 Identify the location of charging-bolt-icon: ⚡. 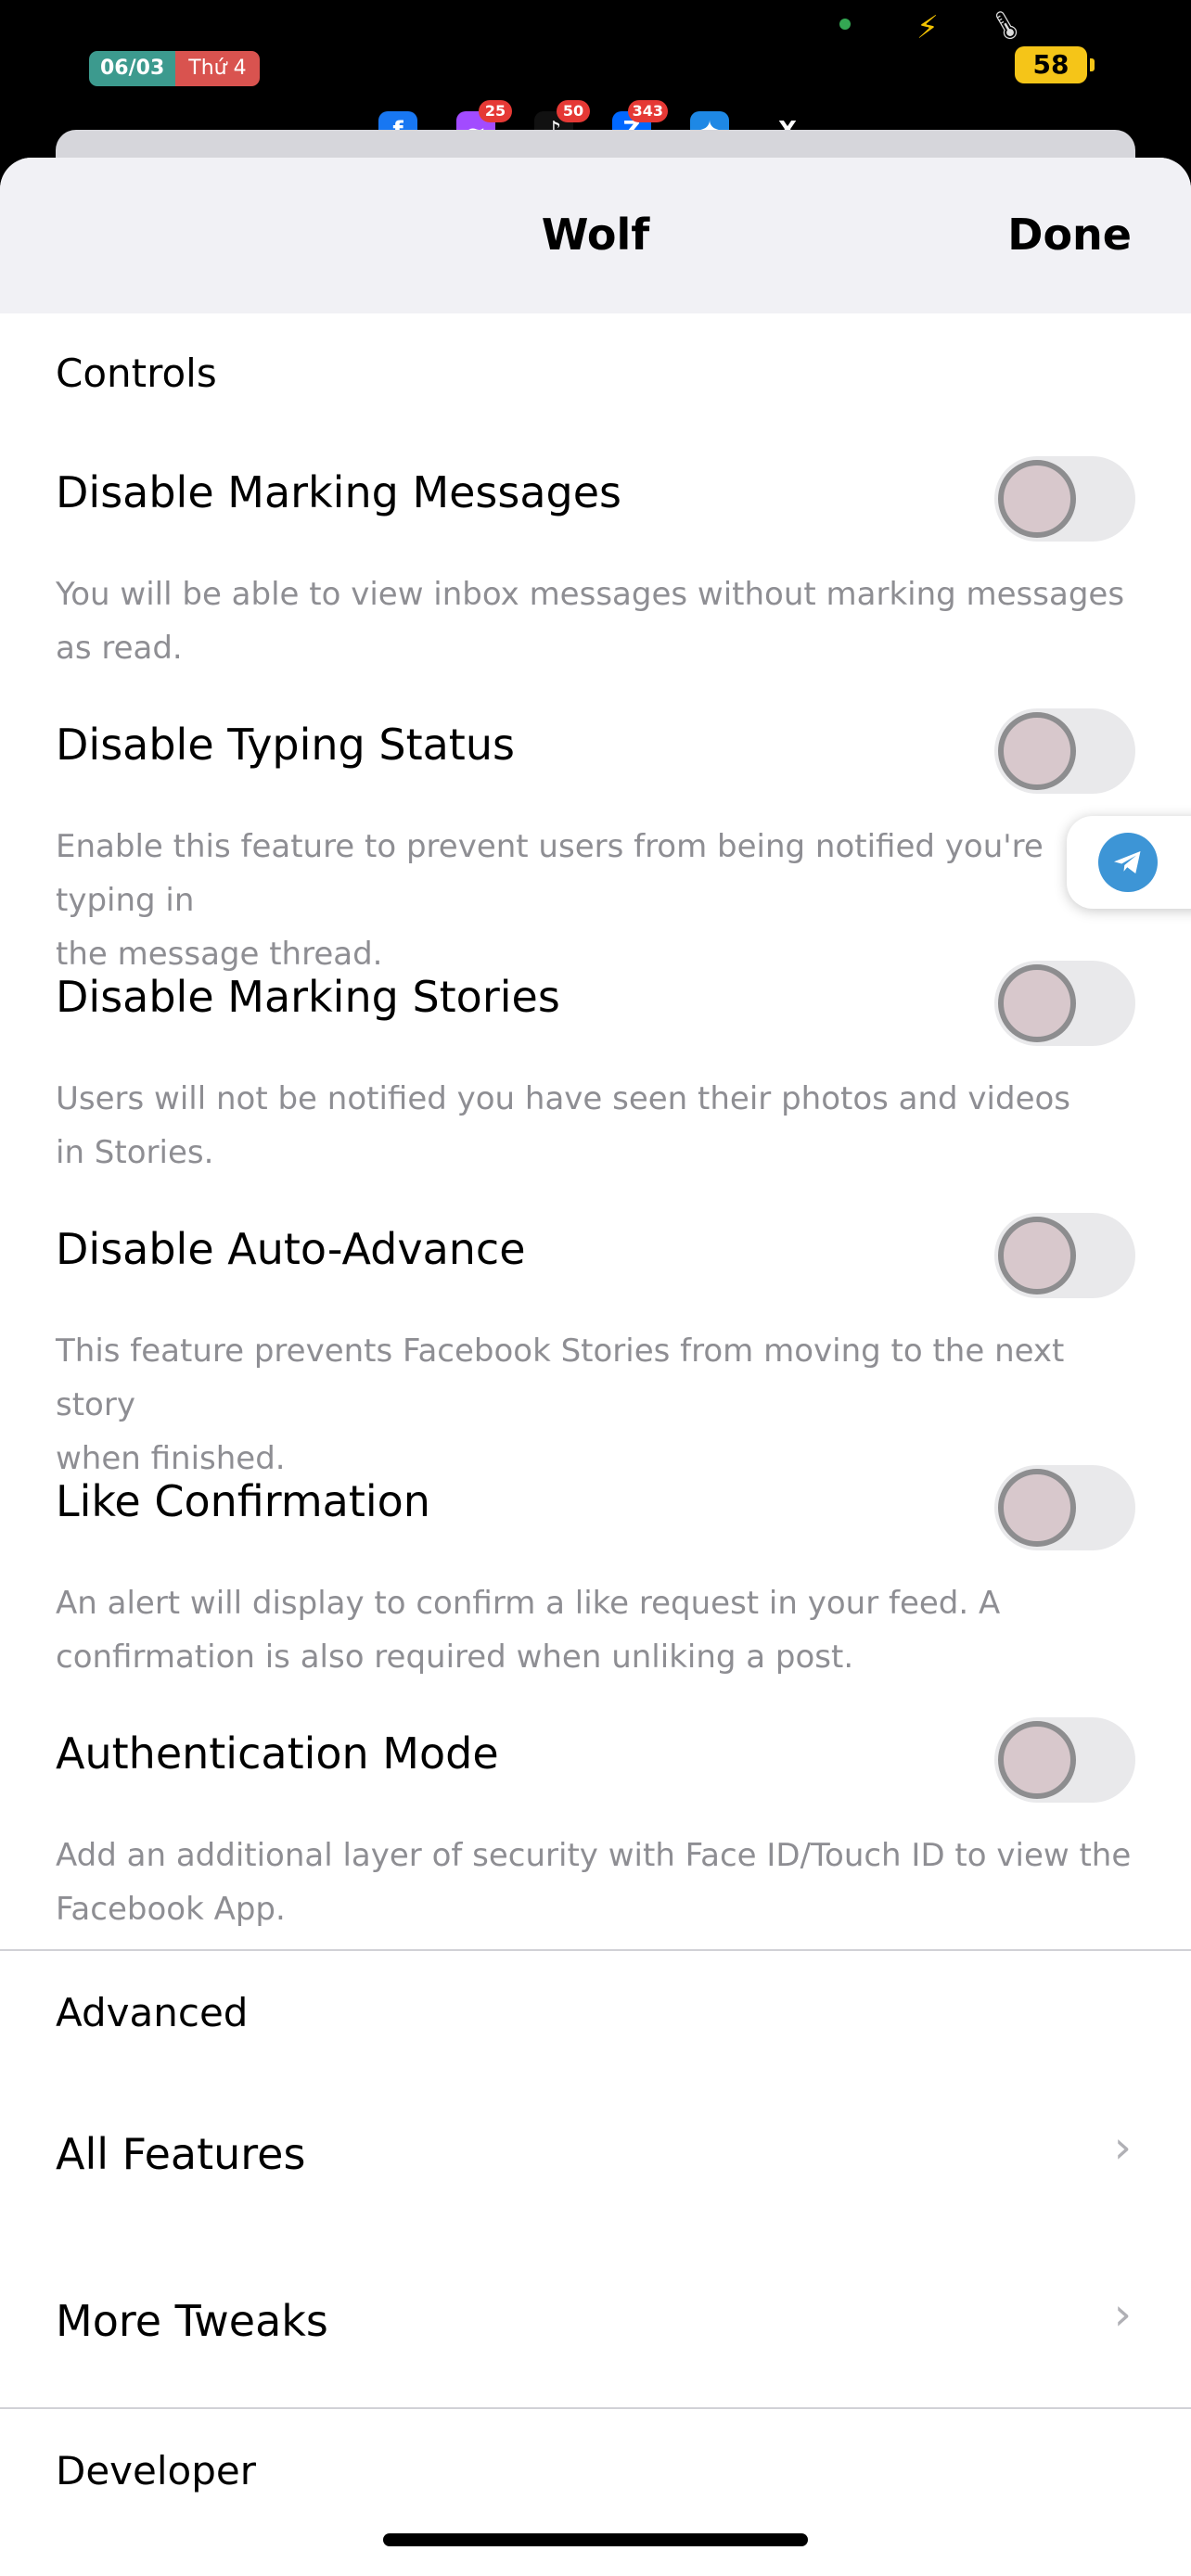
(927, 27).